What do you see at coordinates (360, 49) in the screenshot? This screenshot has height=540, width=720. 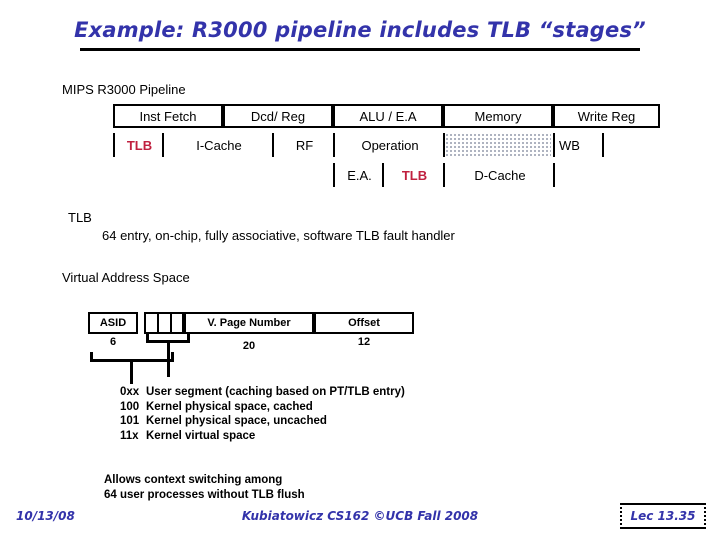 I see `title-underline` at bounding box center [360, 49].